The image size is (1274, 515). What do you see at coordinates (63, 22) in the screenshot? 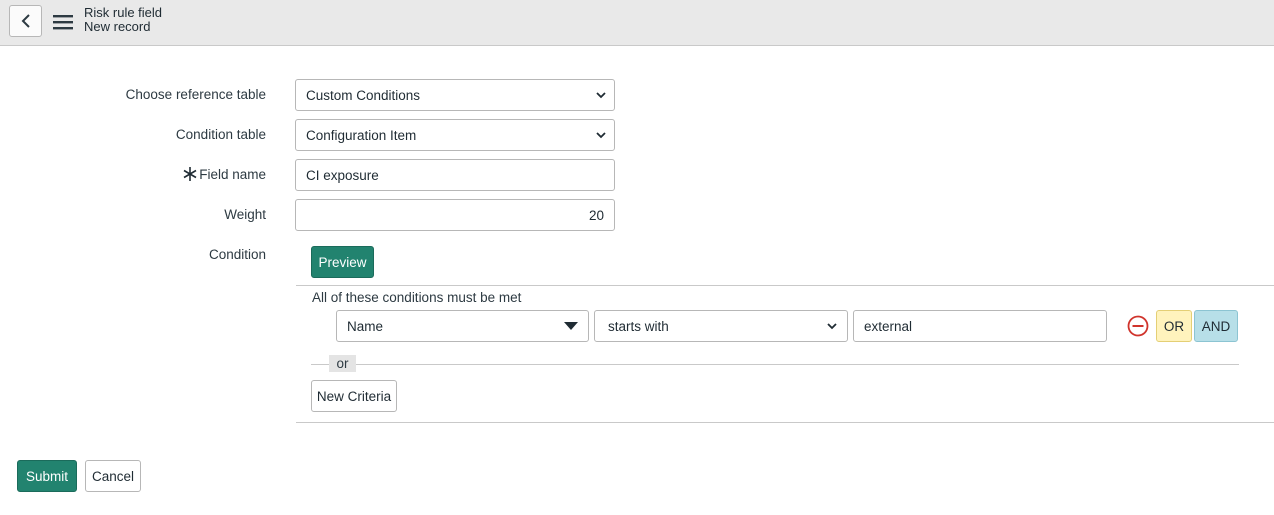
I see `hamburger-menu-icon` at bounding box center [63, 22].